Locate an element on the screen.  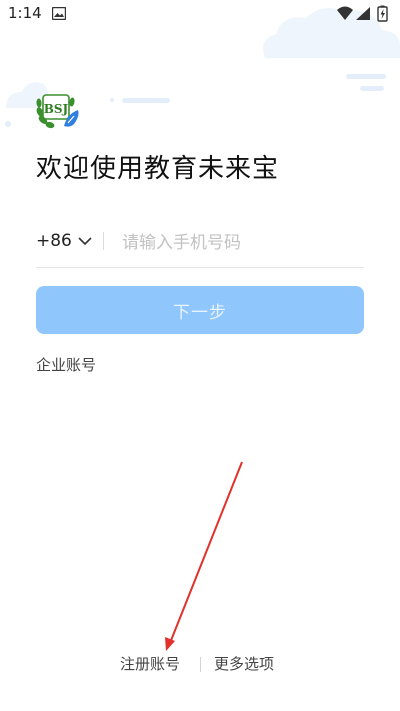
app-logo: BSJ is located at coordinates (57, 111).